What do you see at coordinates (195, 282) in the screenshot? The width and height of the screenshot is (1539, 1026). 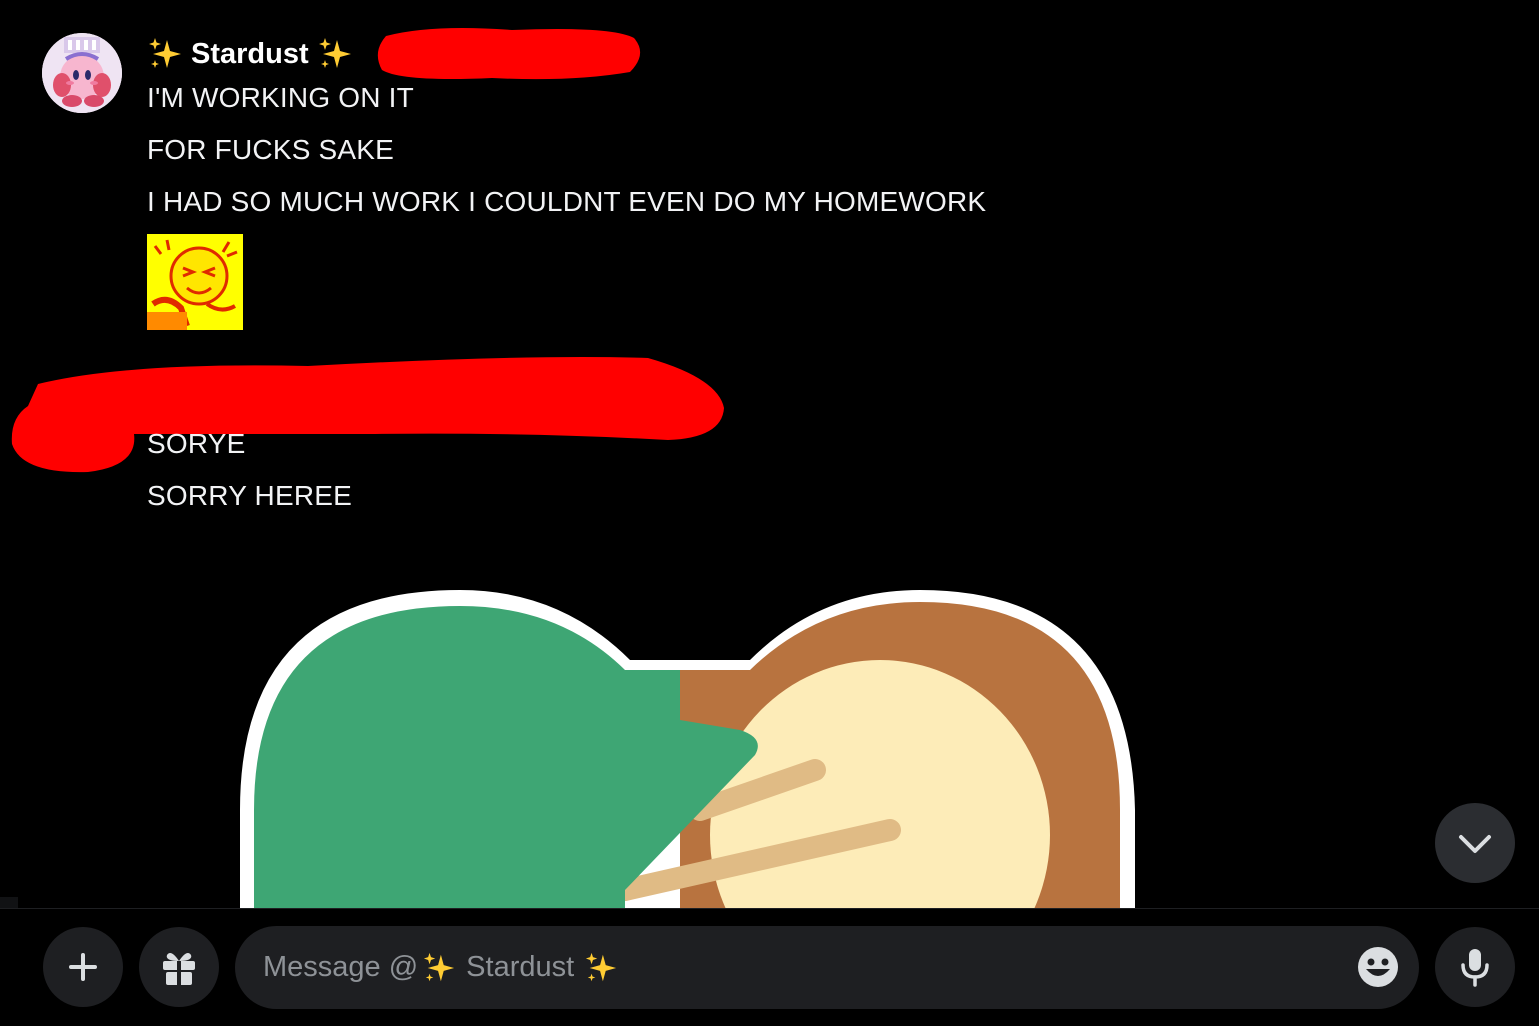 I see `yellow-laughing-face-emoji` at bounding box center [195, 282].